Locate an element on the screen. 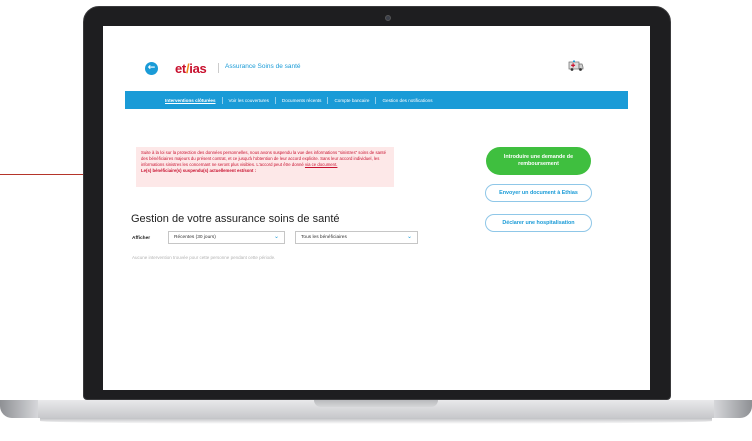  filter-label: Afficher is located at coordinates (141, 238).